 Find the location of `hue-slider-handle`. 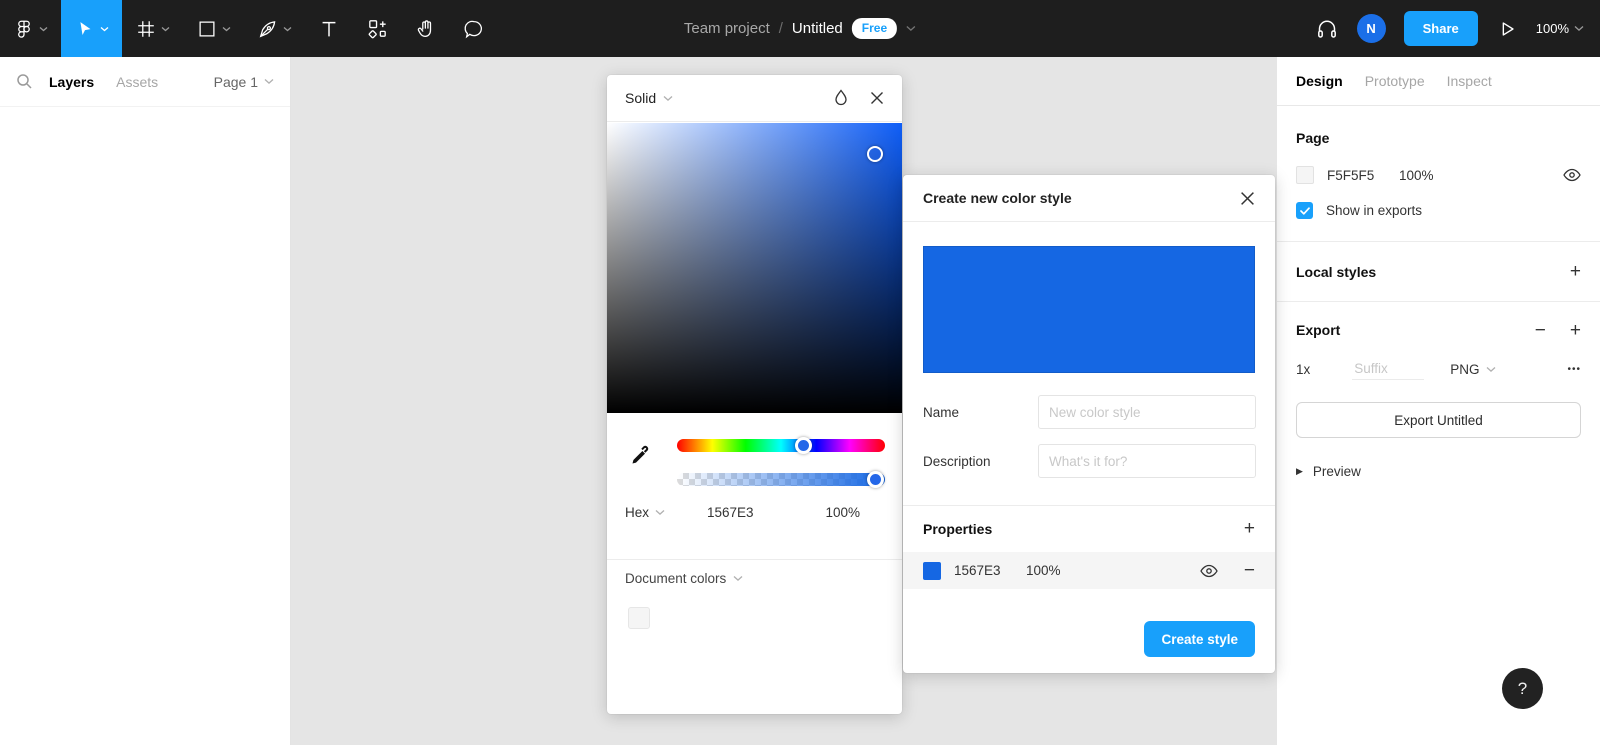

hue-slider-handle is located at coordinates (803, 445).